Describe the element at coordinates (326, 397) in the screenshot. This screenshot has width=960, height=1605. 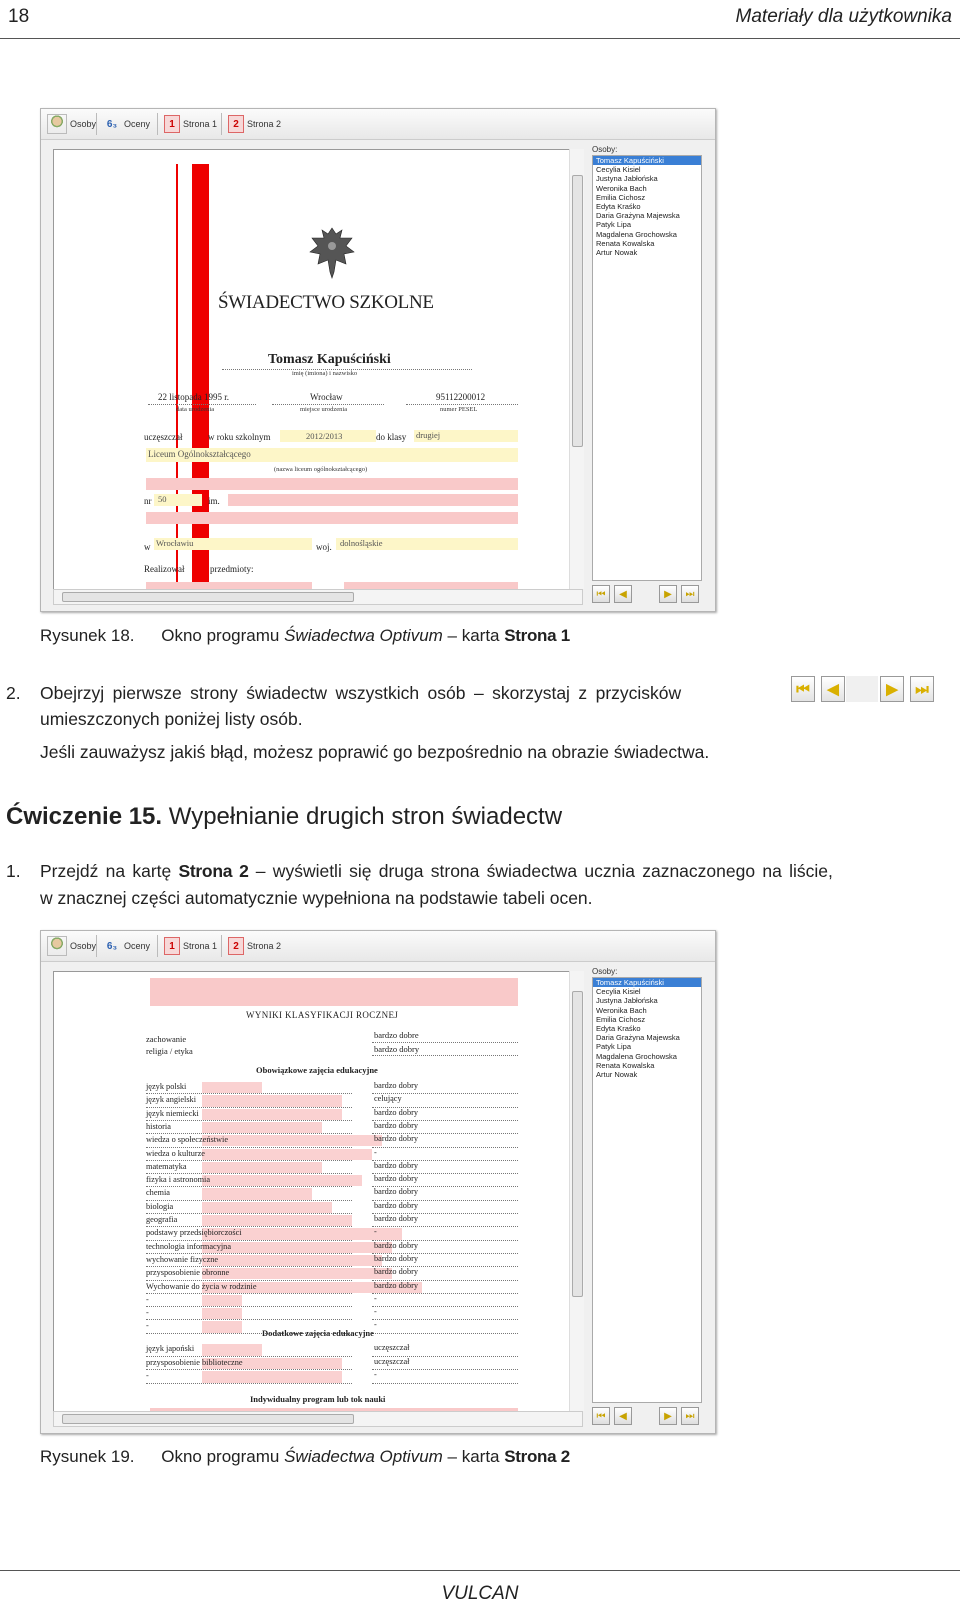
I see `birth-place: Wrocław` at that location.